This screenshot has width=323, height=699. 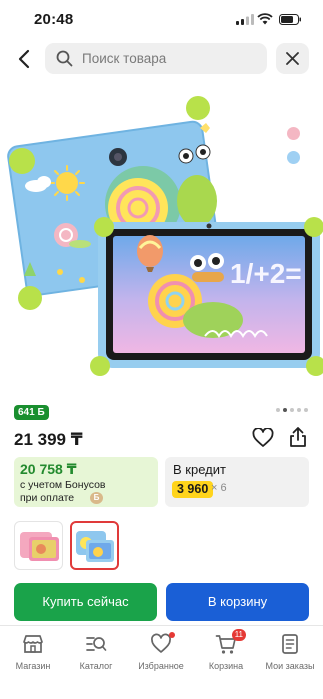 I want to click on status-bar: 20:48, so click(x=161, y=20).